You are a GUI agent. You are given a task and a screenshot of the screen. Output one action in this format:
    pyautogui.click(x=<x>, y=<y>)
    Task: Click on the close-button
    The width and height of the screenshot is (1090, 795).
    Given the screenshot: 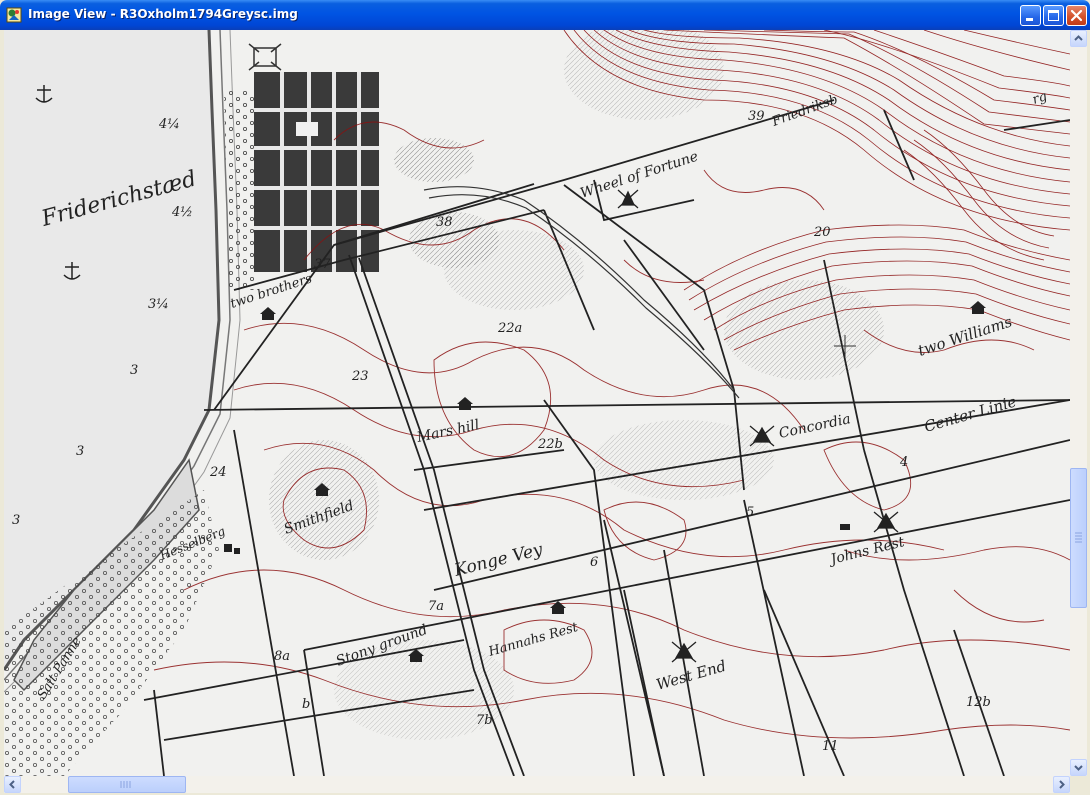 What is the action you would take?
    pyautogui.click(x=1076, y=15)
    